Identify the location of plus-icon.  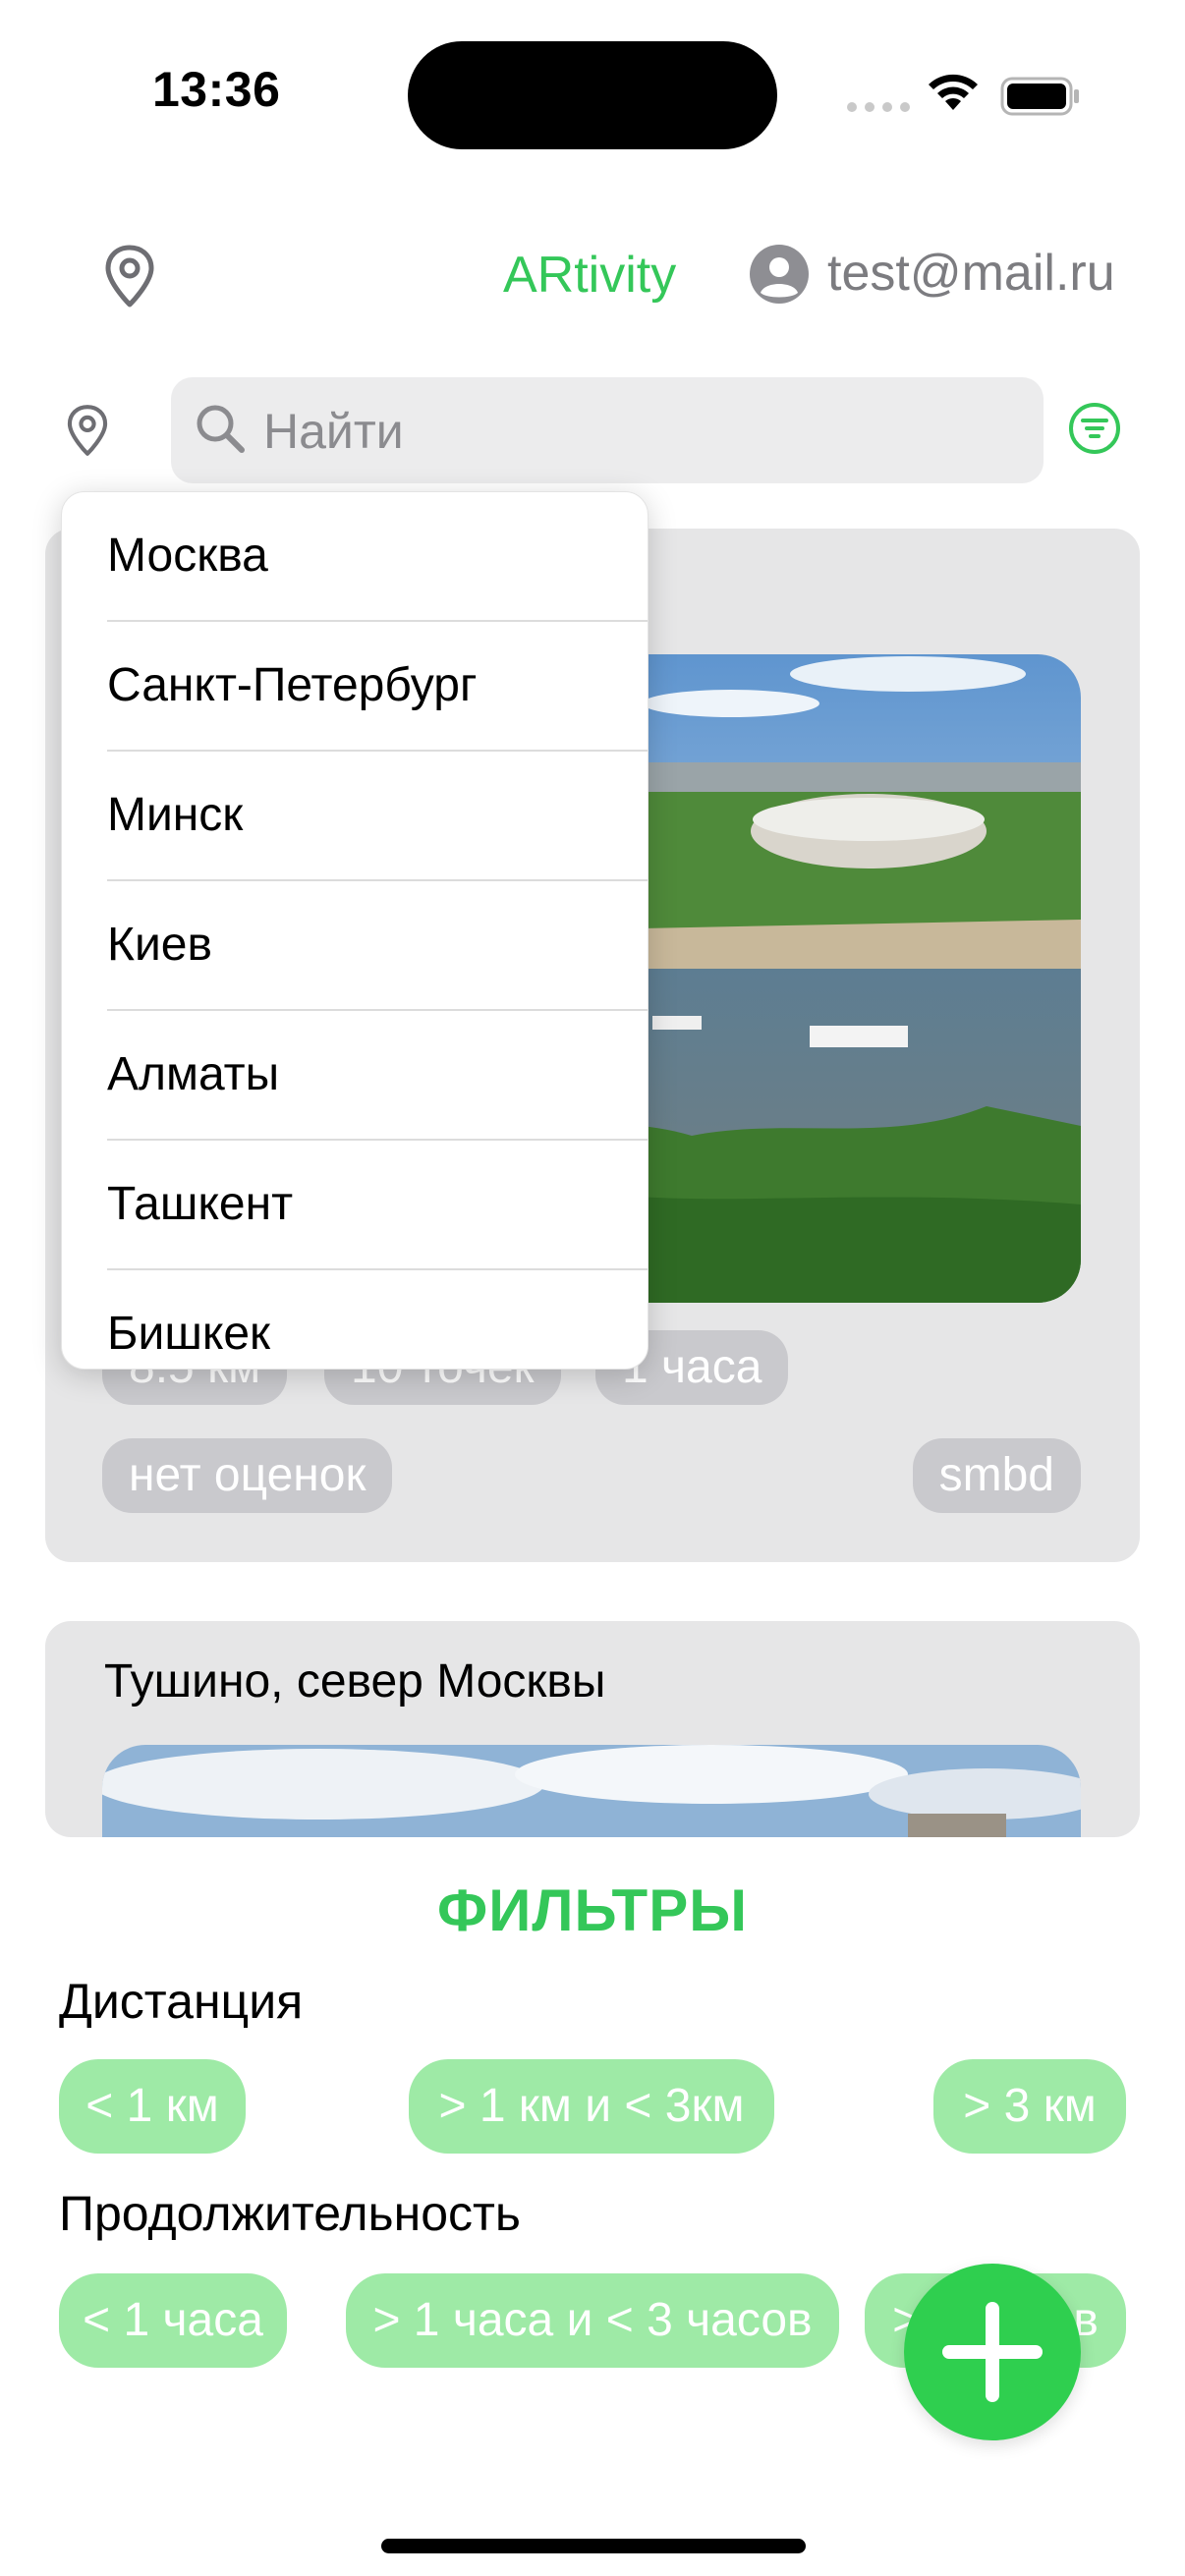
(993, 2352).